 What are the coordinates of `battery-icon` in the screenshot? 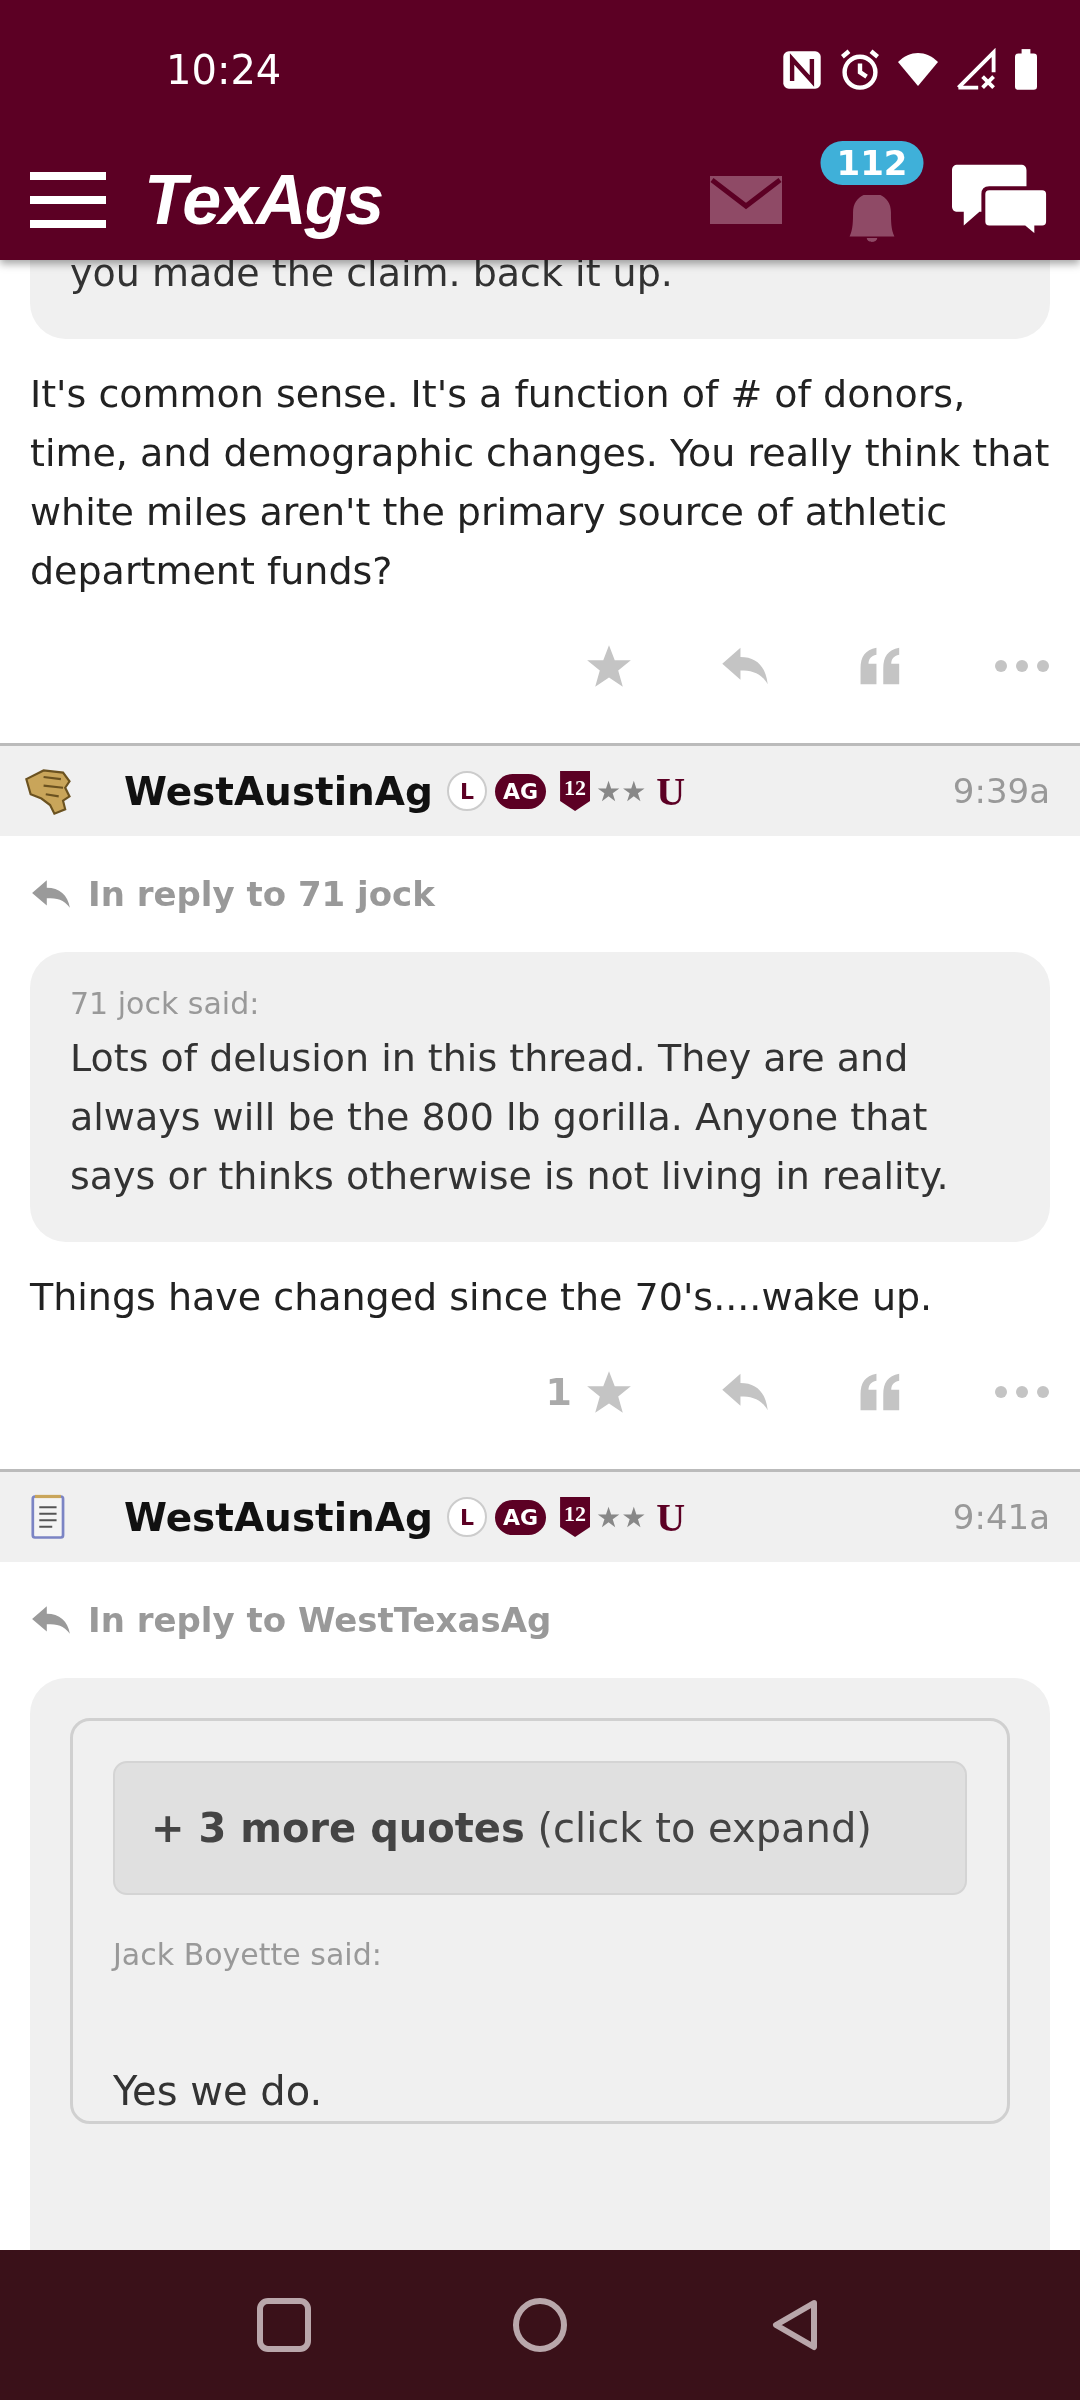 It's located at (1026, 70).